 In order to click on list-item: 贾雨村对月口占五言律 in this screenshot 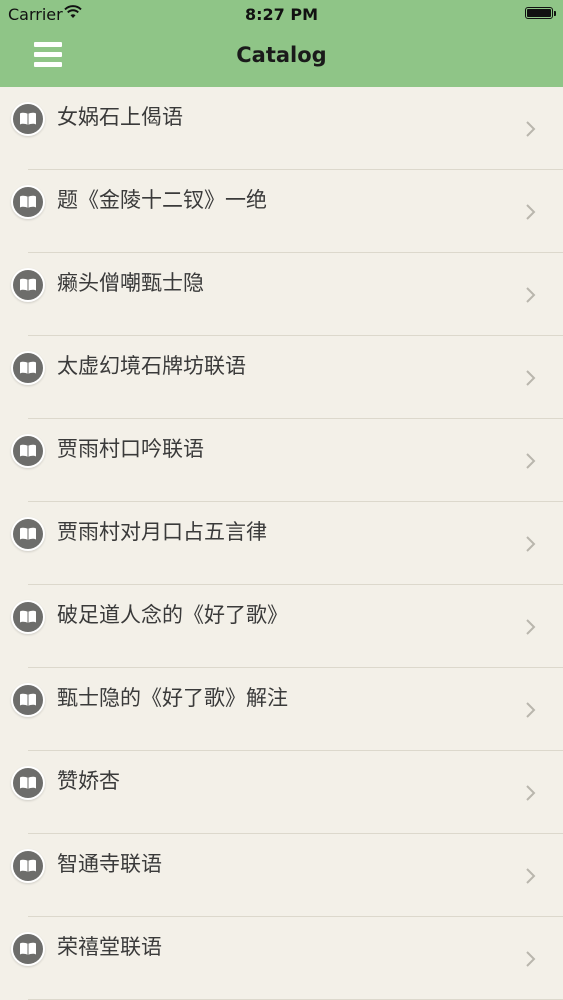, I will do `click(281, 543)`.